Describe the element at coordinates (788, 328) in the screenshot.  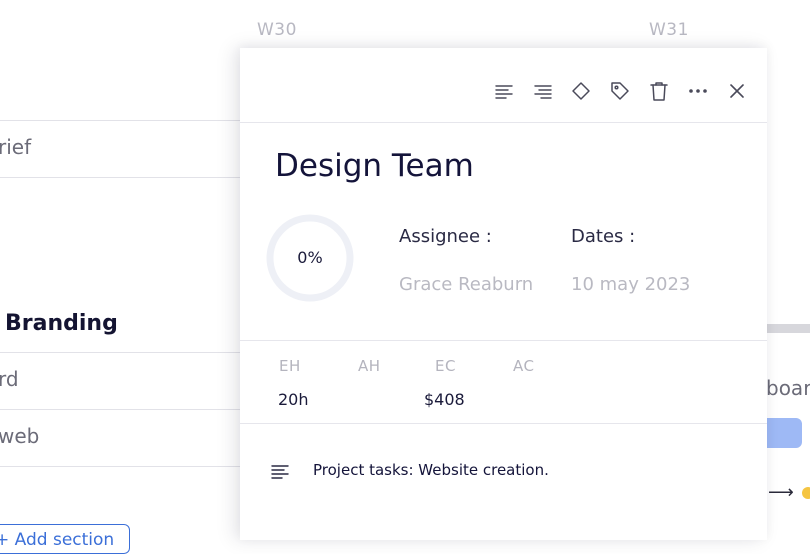
I see `timeline-bar-gray` at that location.